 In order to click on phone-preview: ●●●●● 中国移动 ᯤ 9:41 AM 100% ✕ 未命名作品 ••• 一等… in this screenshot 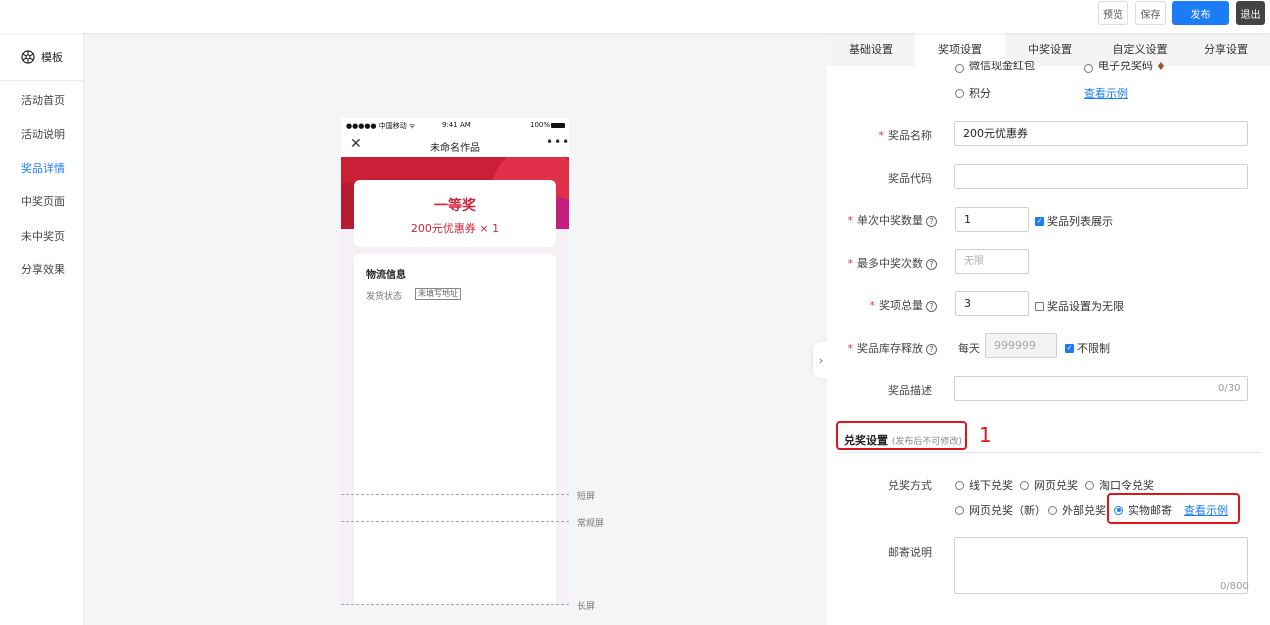, I will do `click(455, 361)`.